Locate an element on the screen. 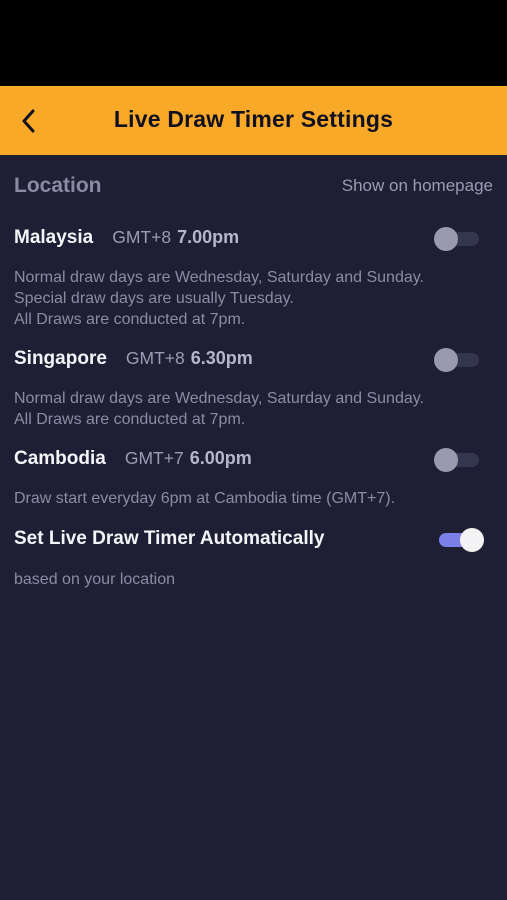  draw-time: 7.00pm is located at coordinates (208, 237).